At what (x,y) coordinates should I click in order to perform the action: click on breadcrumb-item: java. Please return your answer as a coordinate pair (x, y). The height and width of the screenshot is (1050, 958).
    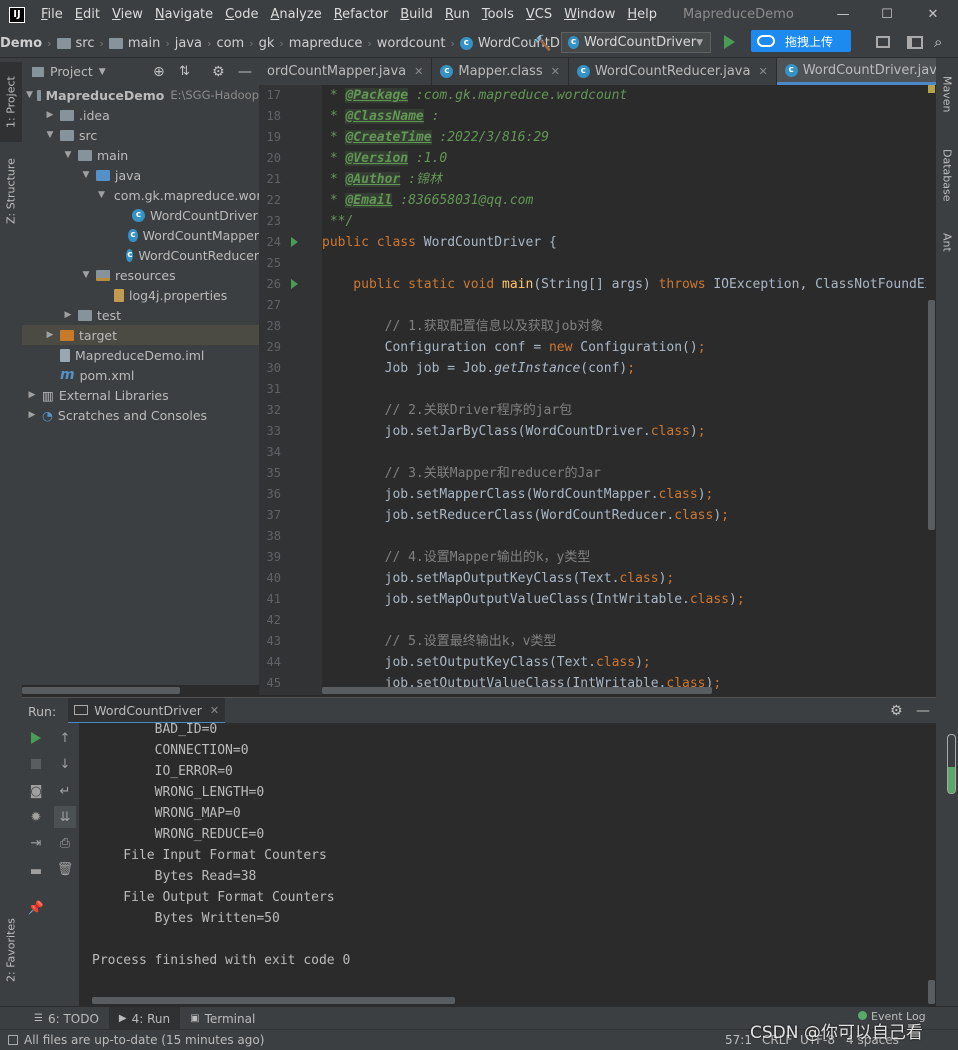
    Looking at the image, I should click on (188, 43).